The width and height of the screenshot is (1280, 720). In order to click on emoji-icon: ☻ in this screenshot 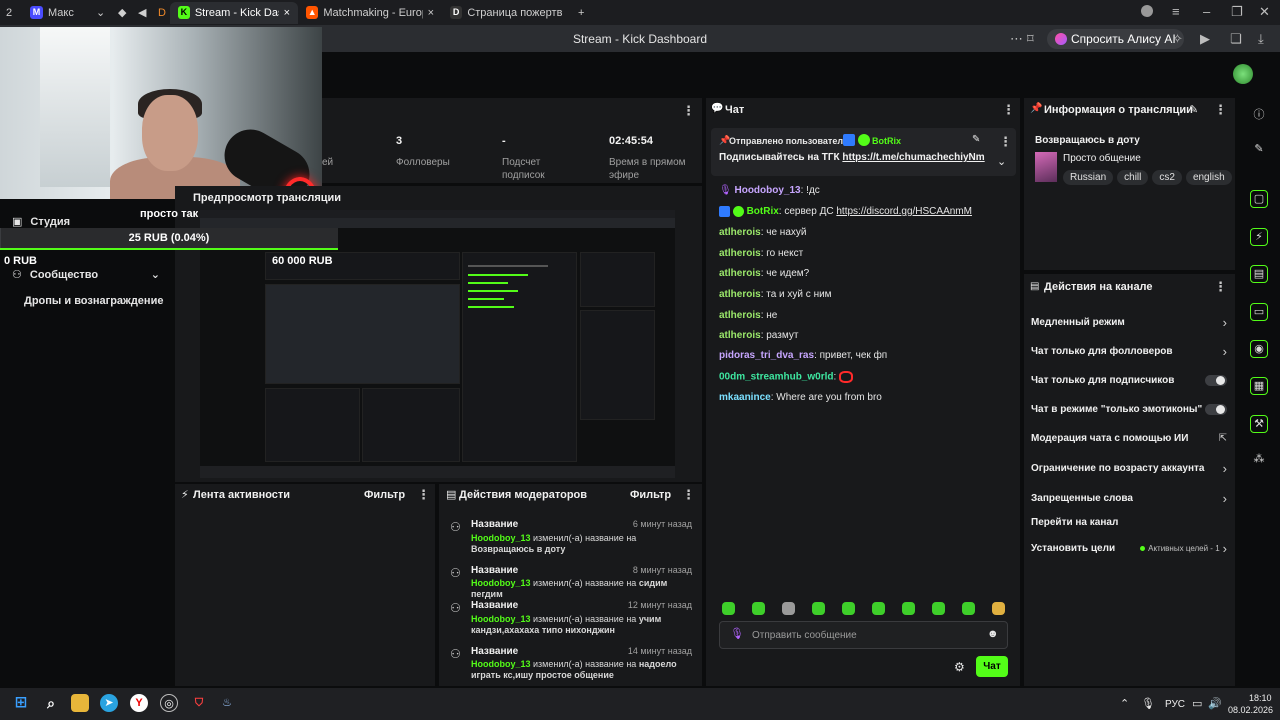, I will do `click(993, 634)`.